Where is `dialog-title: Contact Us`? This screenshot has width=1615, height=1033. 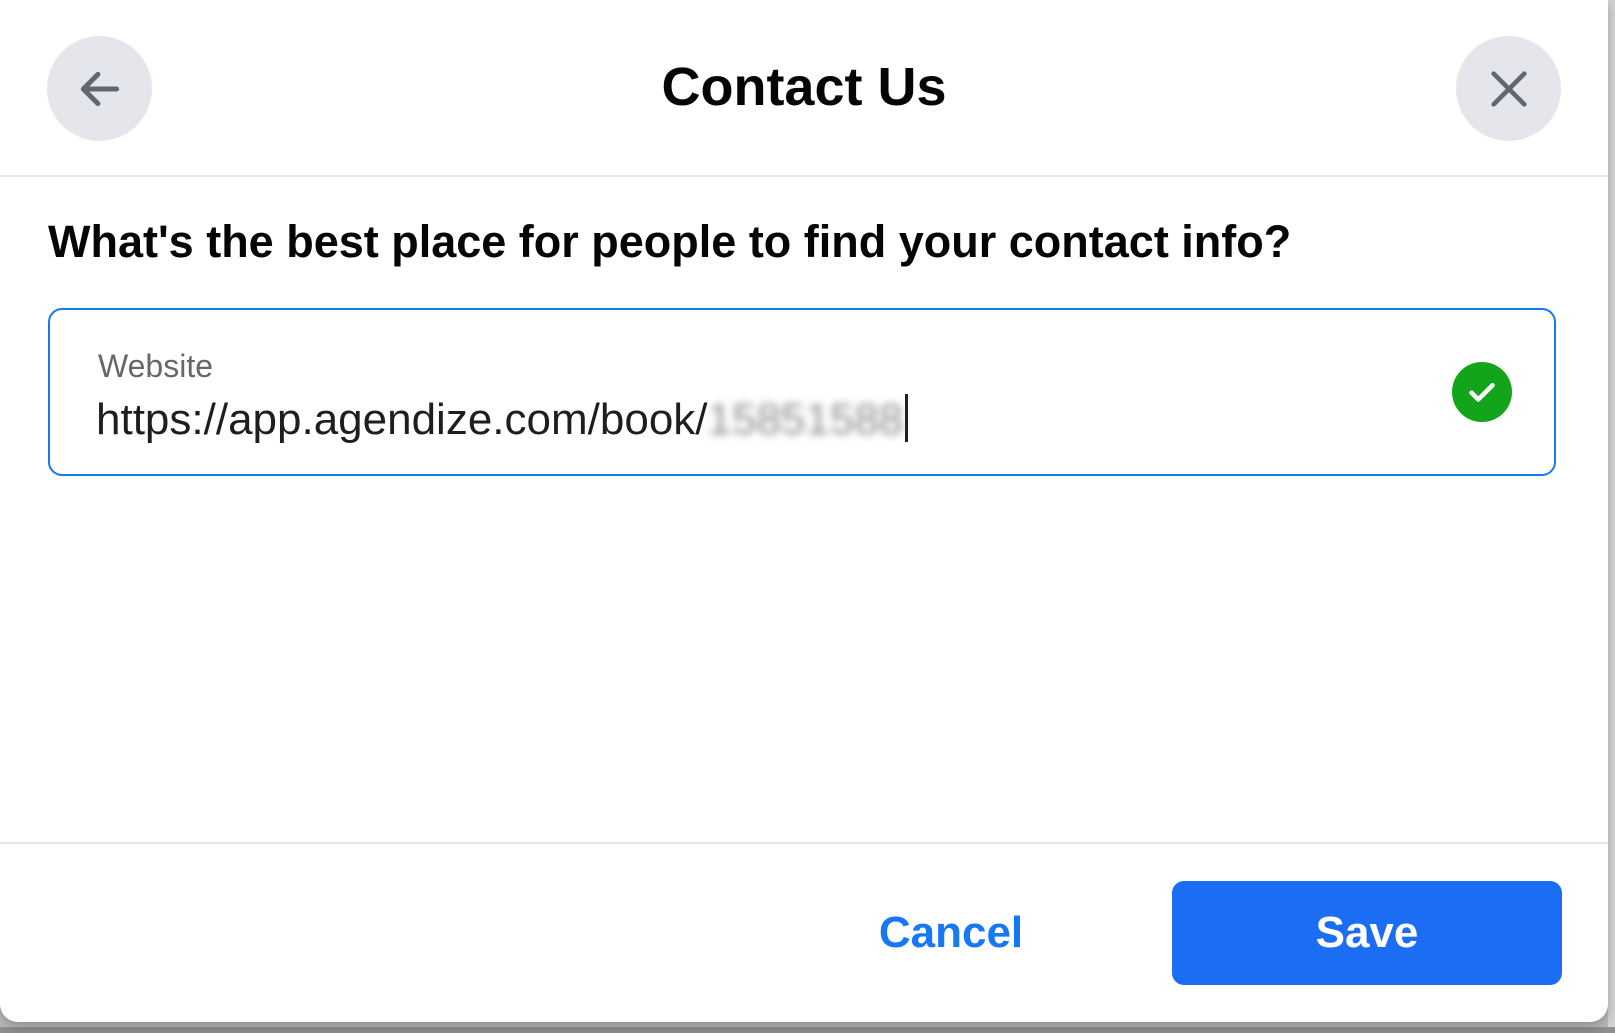
dialog-title: Contact Us is located at coordinates (804, 87).